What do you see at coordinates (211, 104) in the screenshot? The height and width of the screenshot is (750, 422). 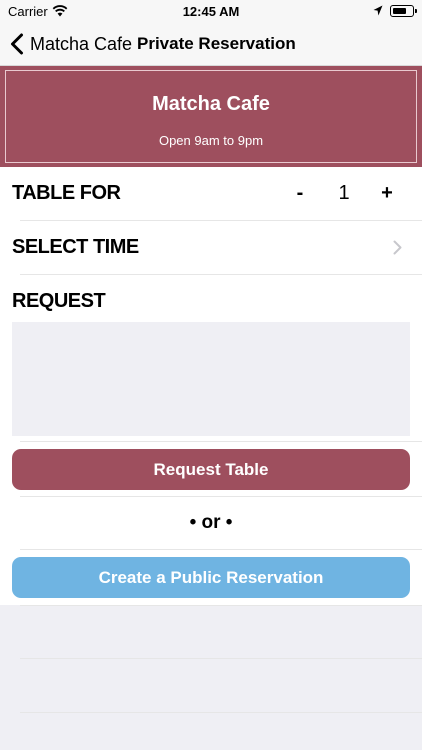 I see `cafe-name: Matcha Cafe` at bounding box center [211, 104].